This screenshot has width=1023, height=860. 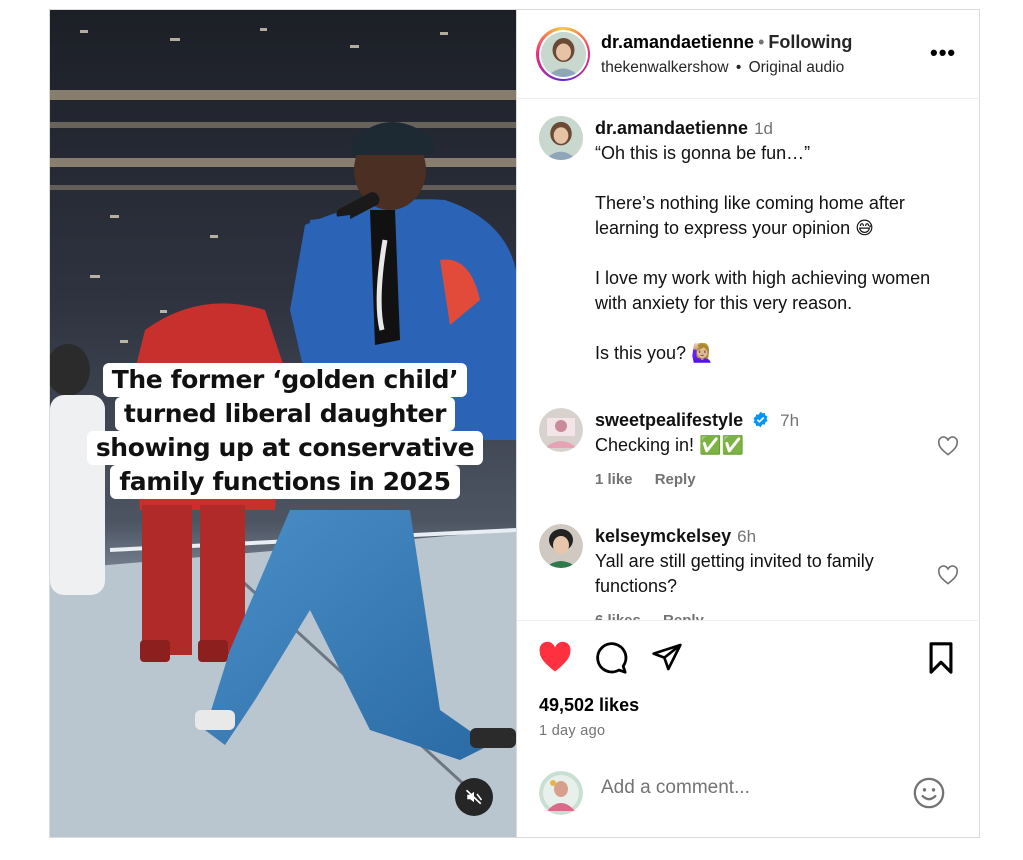 What do you see at coordinates (611, 658) in the screenshot?
I see `comment-bubble-icon` at bounding box center [611, 658].